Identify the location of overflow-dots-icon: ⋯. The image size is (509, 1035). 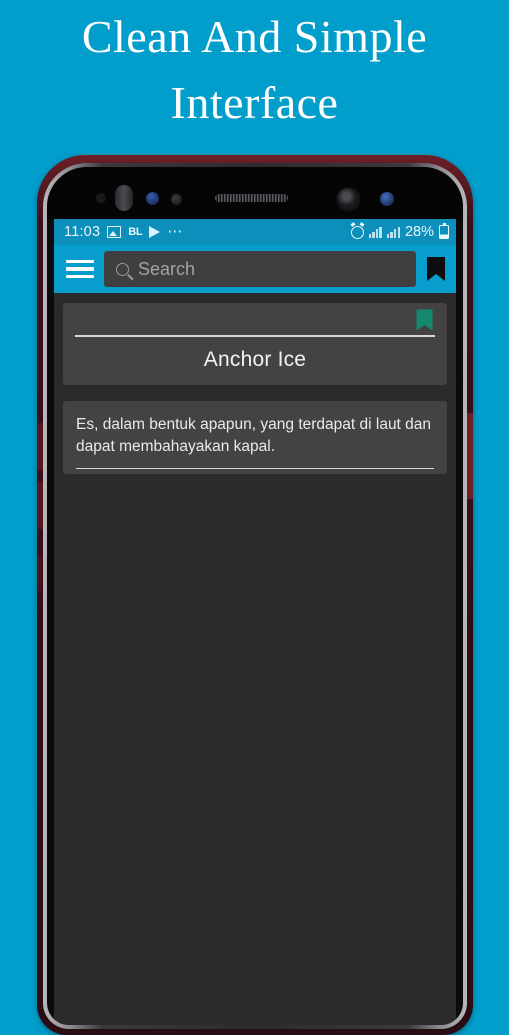
(175, 231).